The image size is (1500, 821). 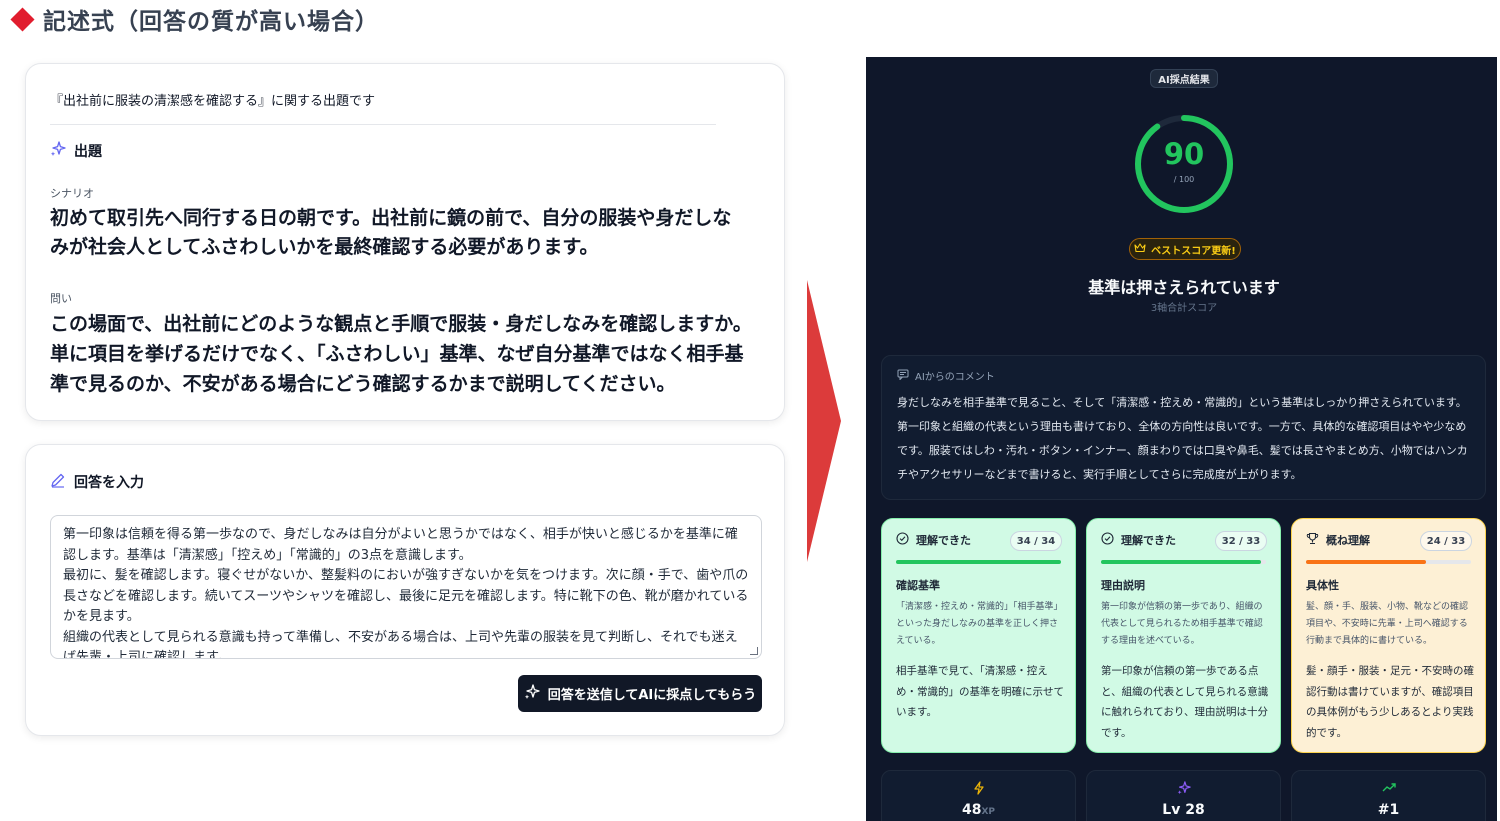 What do you see at coordinates (903, 376) in the screenshot?
I see `comment-icon` at bounding box center [903, 376].